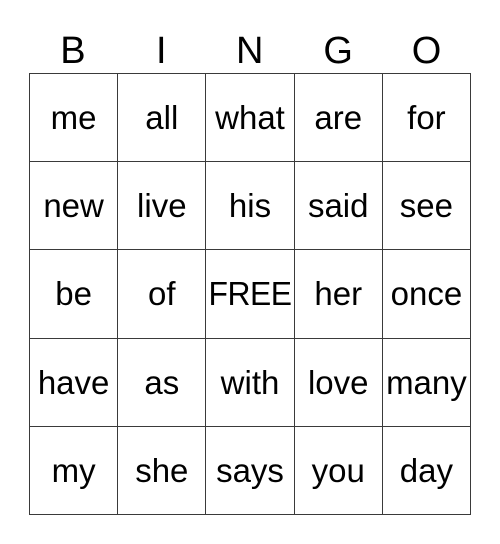 This screenshot has width=500, height=544. I want to click on bingo-cell-label: once, so click(426, 294).